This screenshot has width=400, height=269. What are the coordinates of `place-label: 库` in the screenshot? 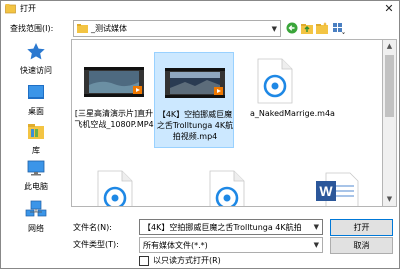 It's located at (36, 150).